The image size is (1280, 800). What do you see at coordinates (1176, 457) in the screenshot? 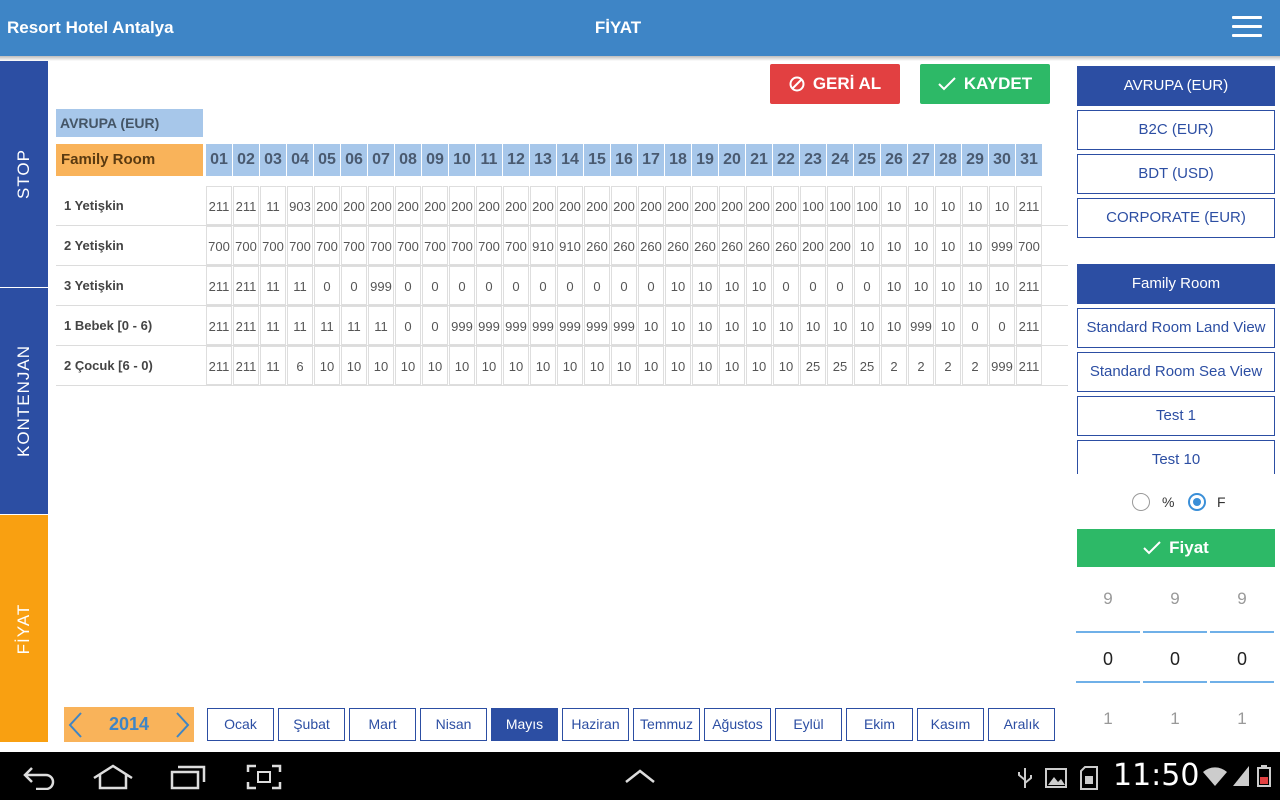
I see `room-list-item: Test 10` at bounding box center [1176, 457].